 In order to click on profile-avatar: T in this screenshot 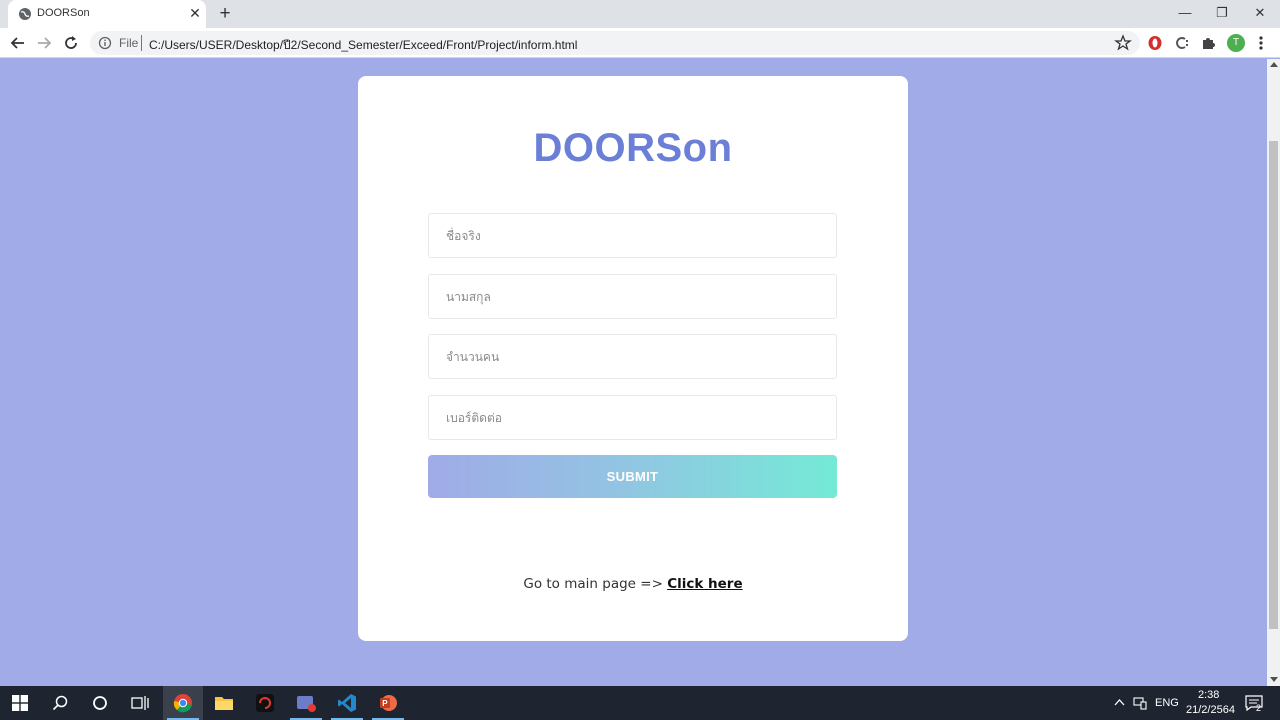, I will do `click(1236, 43)`.